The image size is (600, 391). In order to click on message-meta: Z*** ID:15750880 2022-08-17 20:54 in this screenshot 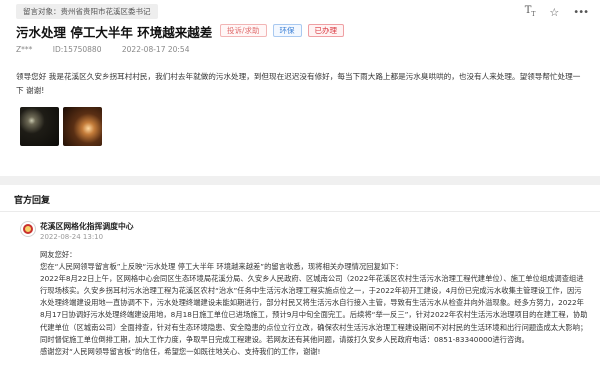, I will do `click(111, 49)`.